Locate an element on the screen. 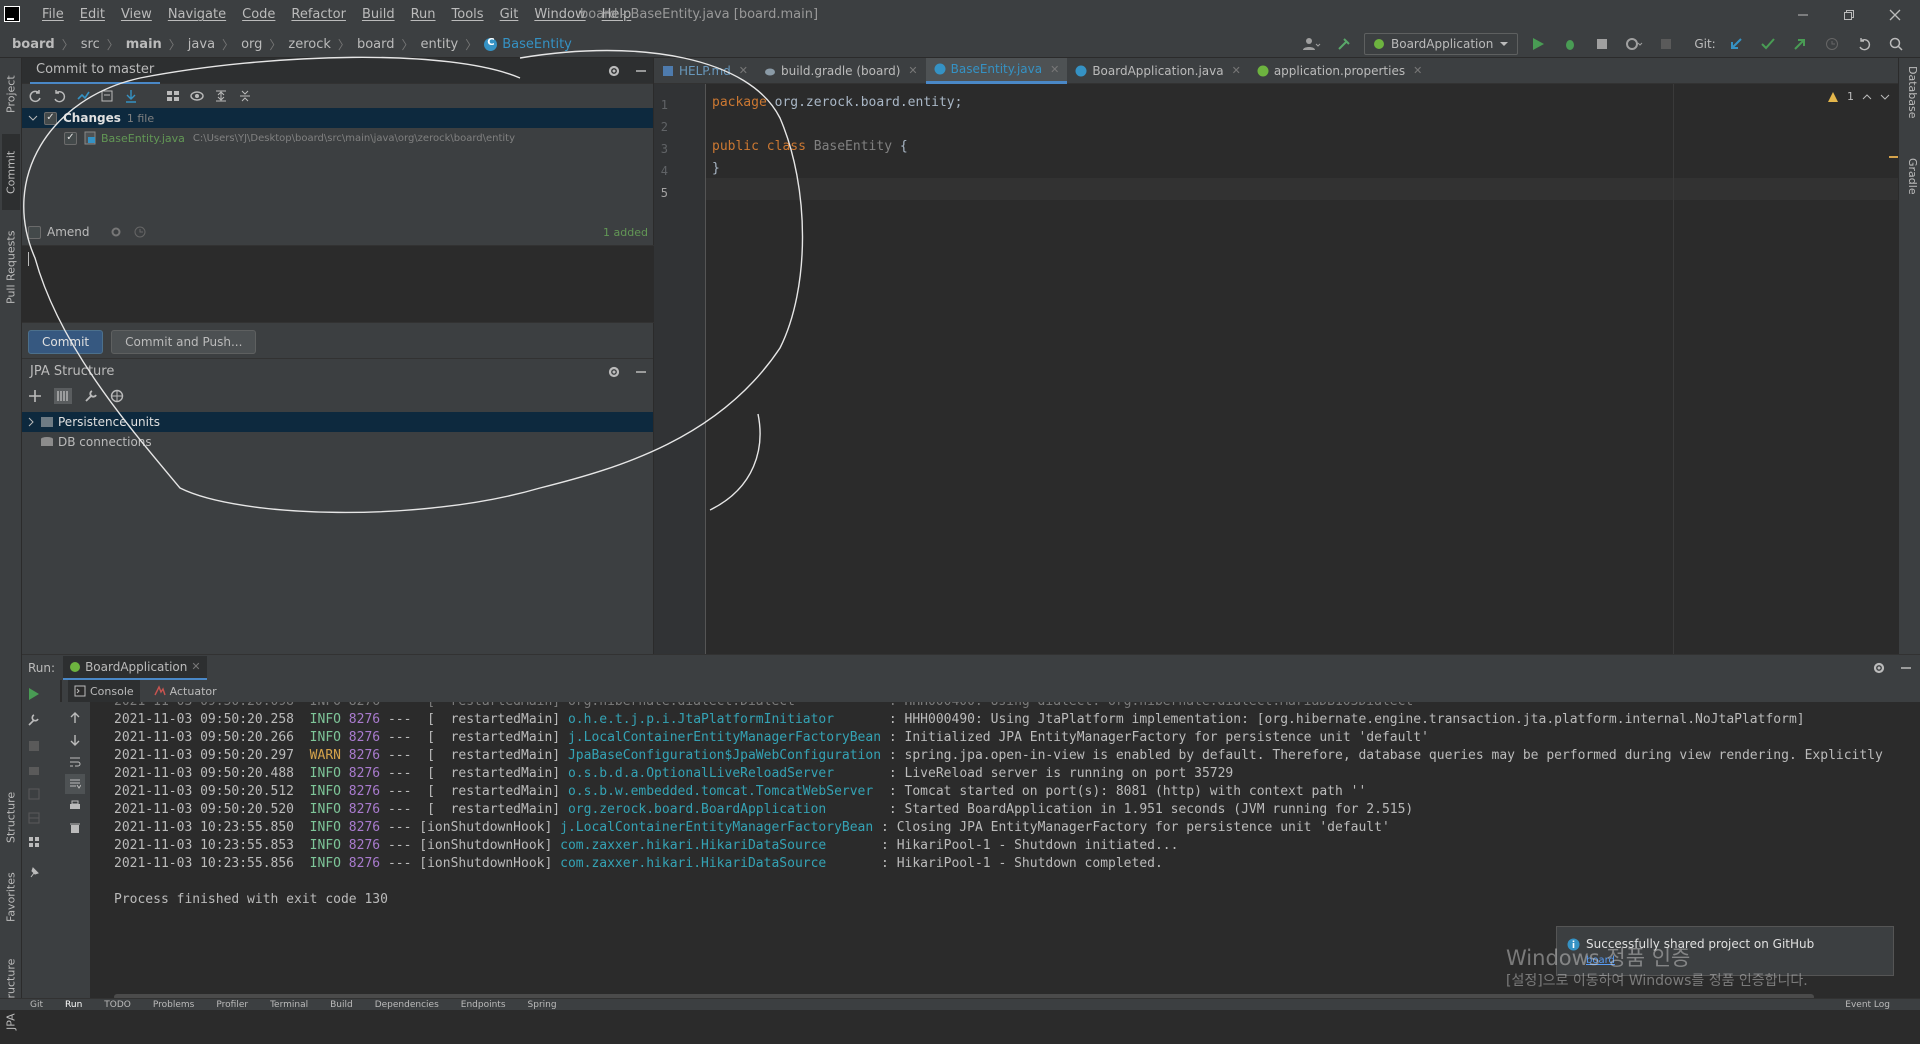 The height and width of the screenshot is (1044, 1920). tool-tab-project: Project is located at coordinates (11, 94).